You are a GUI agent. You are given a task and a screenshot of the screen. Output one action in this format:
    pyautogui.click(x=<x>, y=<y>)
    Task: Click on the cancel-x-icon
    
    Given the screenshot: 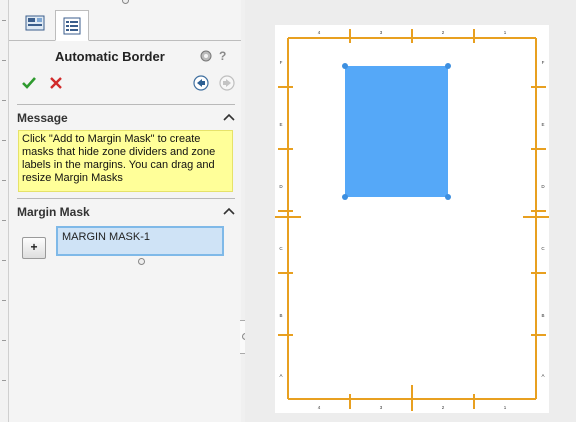 What is the action you would take?
    pyautogui.click(x=56, y=83)
    